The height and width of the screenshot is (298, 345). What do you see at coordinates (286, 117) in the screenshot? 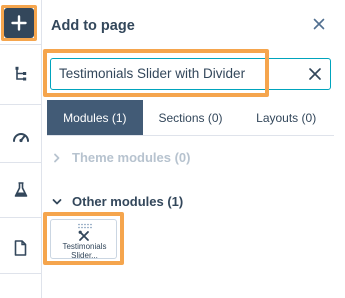
I see `tab-layouts: Layouts (0)` at bounding box center [286, 117].